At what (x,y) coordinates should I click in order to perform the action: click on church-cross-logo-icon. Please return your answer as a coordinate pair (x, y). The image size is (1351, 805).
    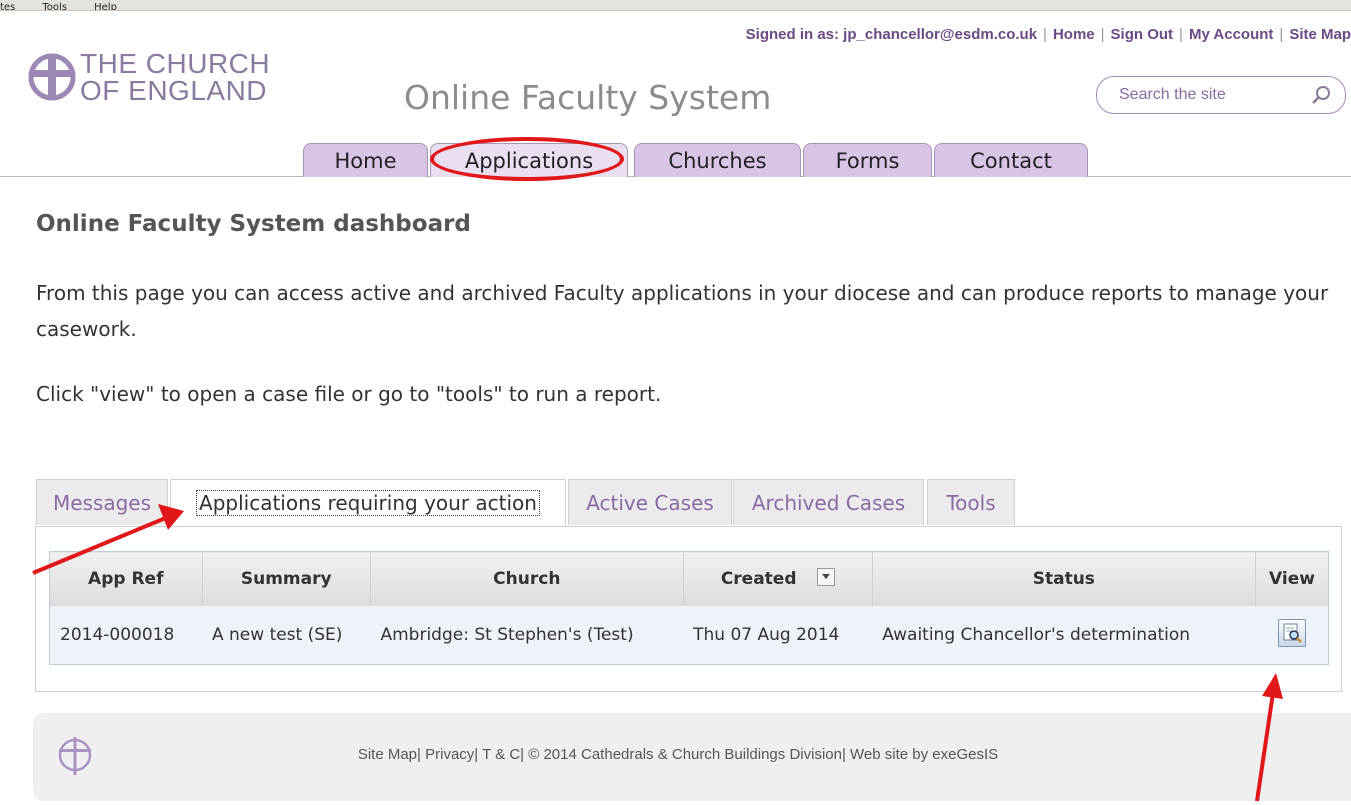
    Looking at the image, I should click on (52, 77).